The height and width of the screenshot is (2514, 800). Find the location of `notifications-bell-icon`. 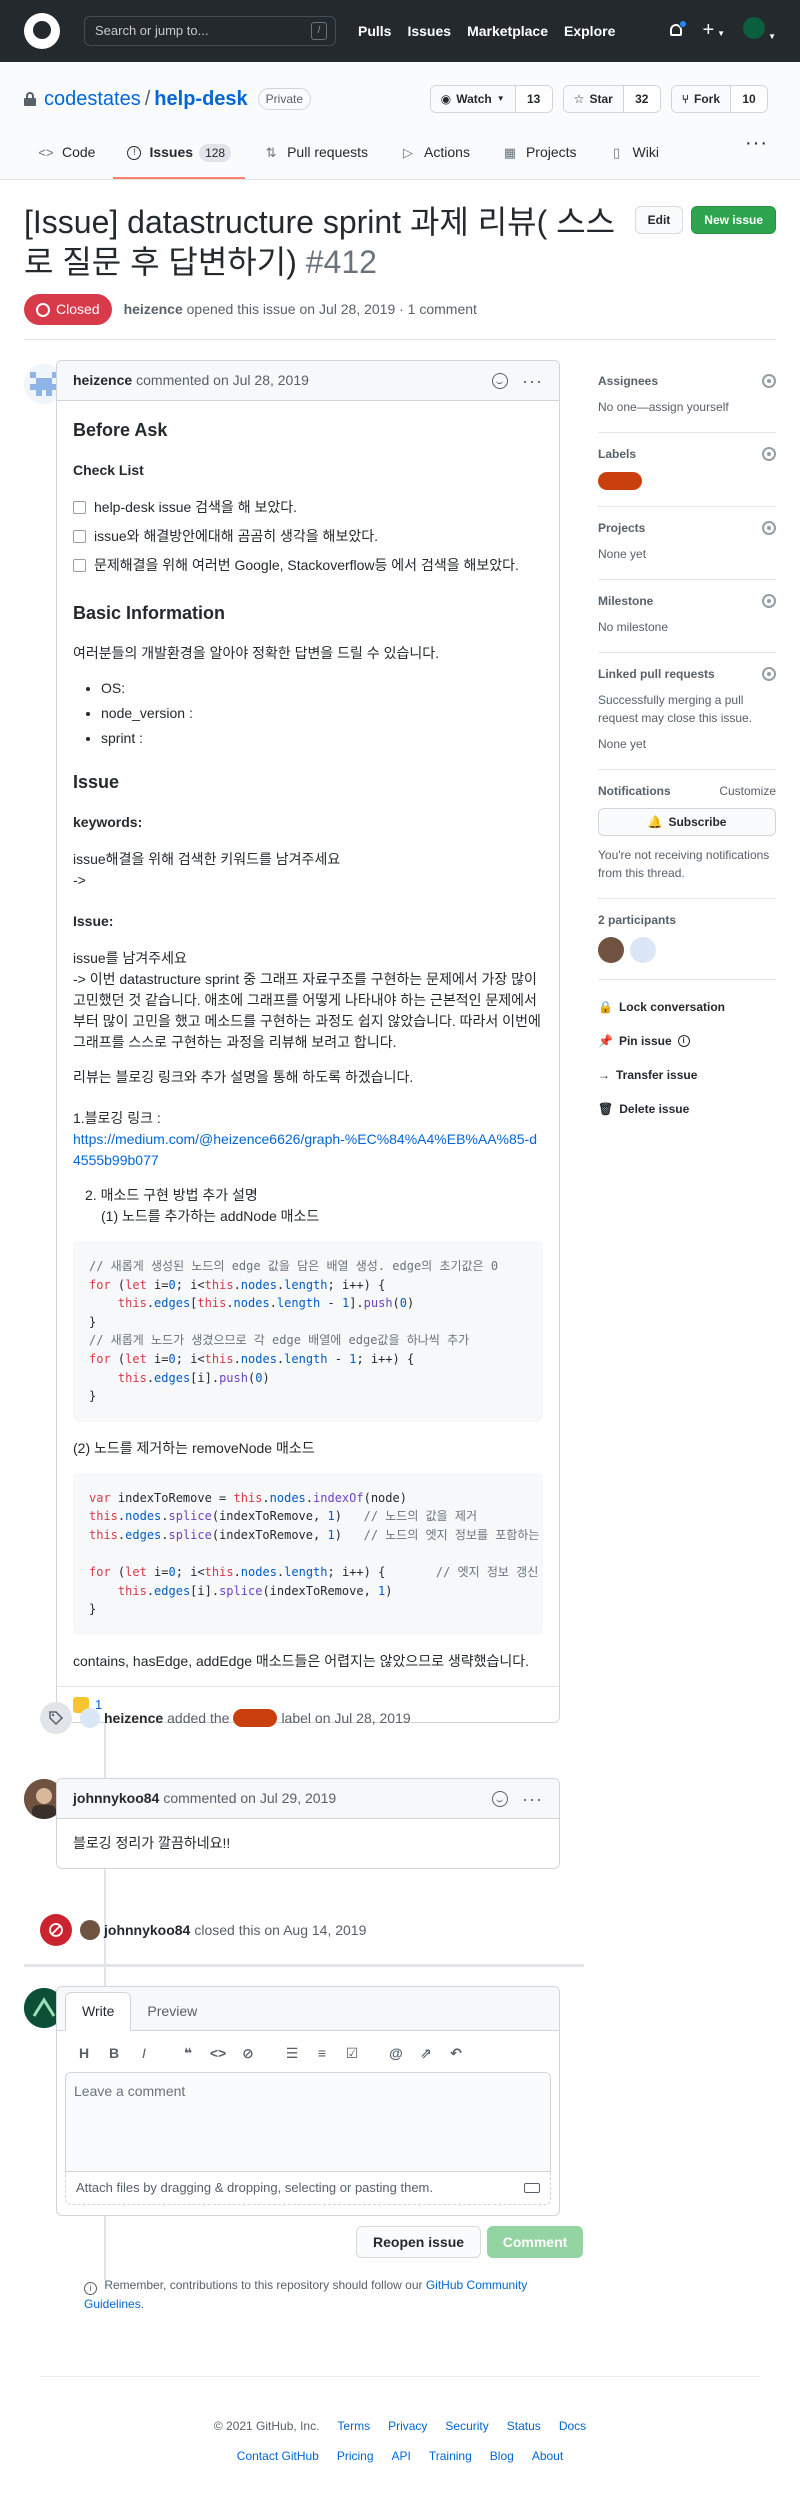

notifications-bell-icon is located at coordinates (678, 30).